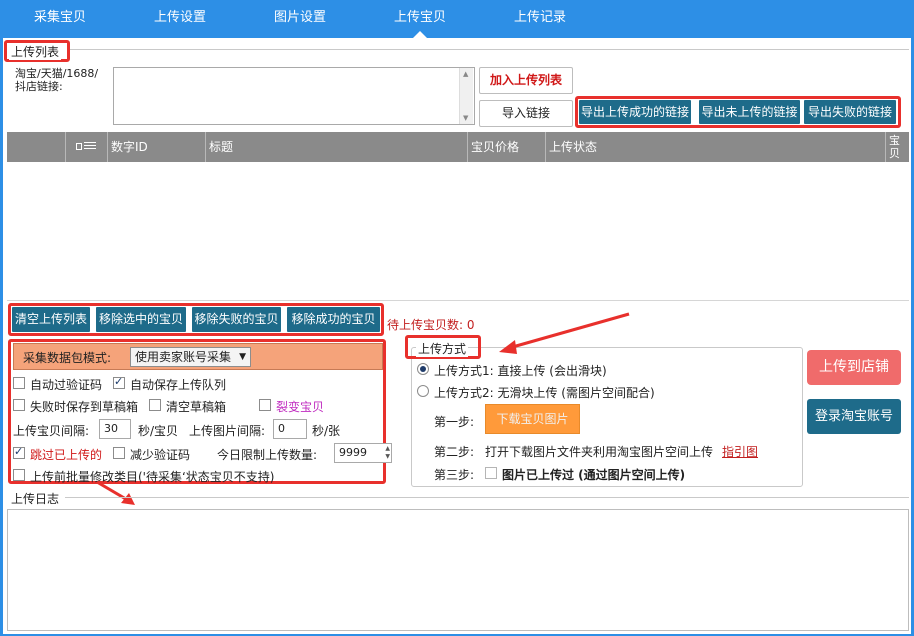  I want to click on tab-image-settings: 图片设置, so click(300, 19).